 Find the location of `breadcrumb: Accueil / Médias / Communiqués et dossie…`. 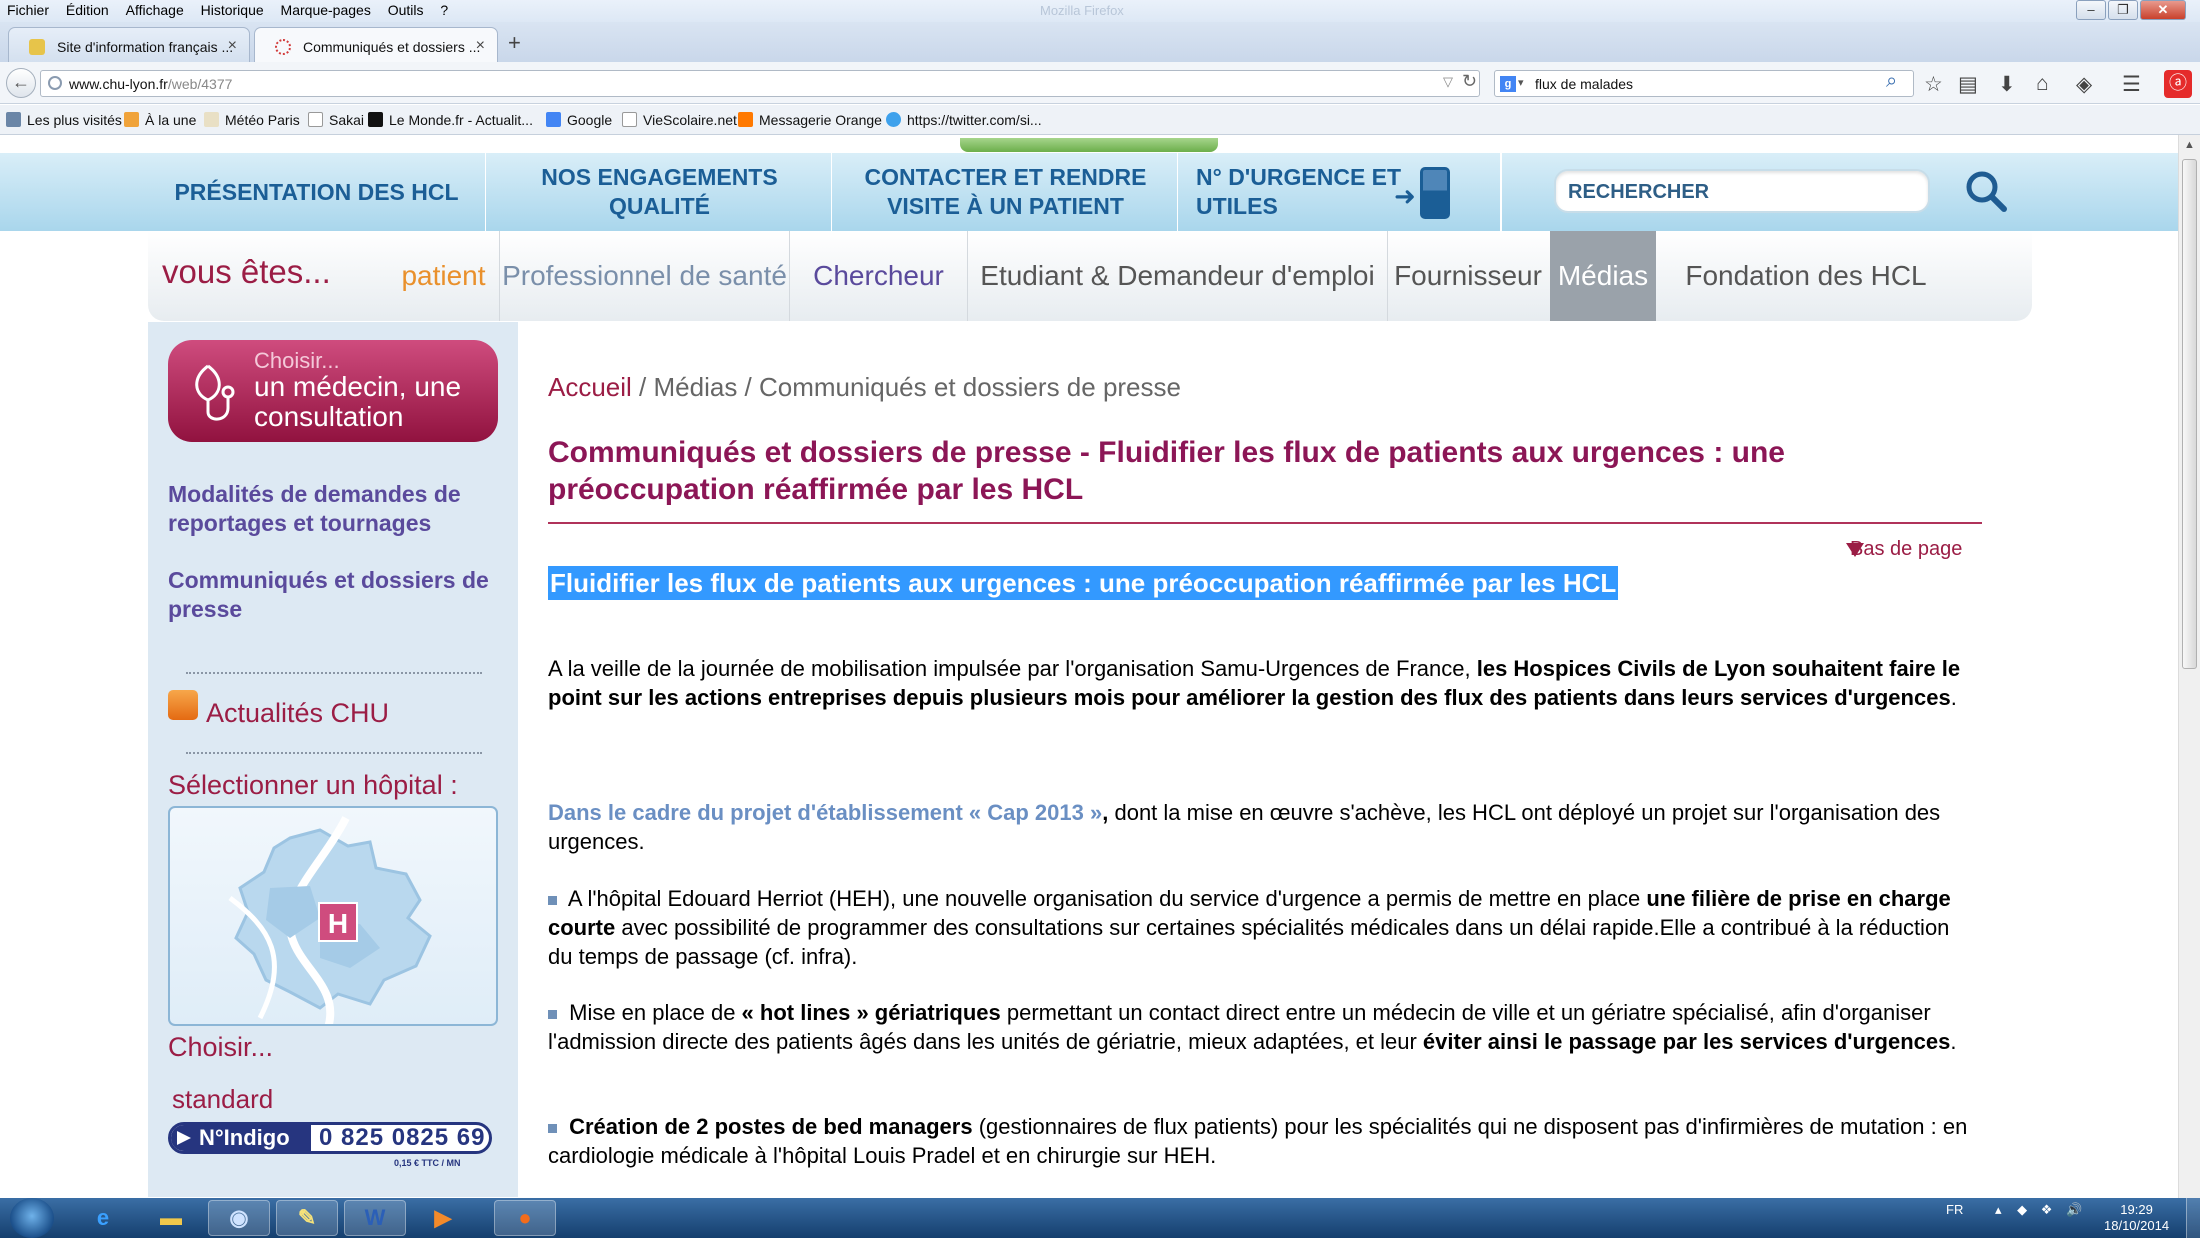

breadcrumb: Accueil / Médias / Communiqués et dossie… is located at coordinates (864, 387).